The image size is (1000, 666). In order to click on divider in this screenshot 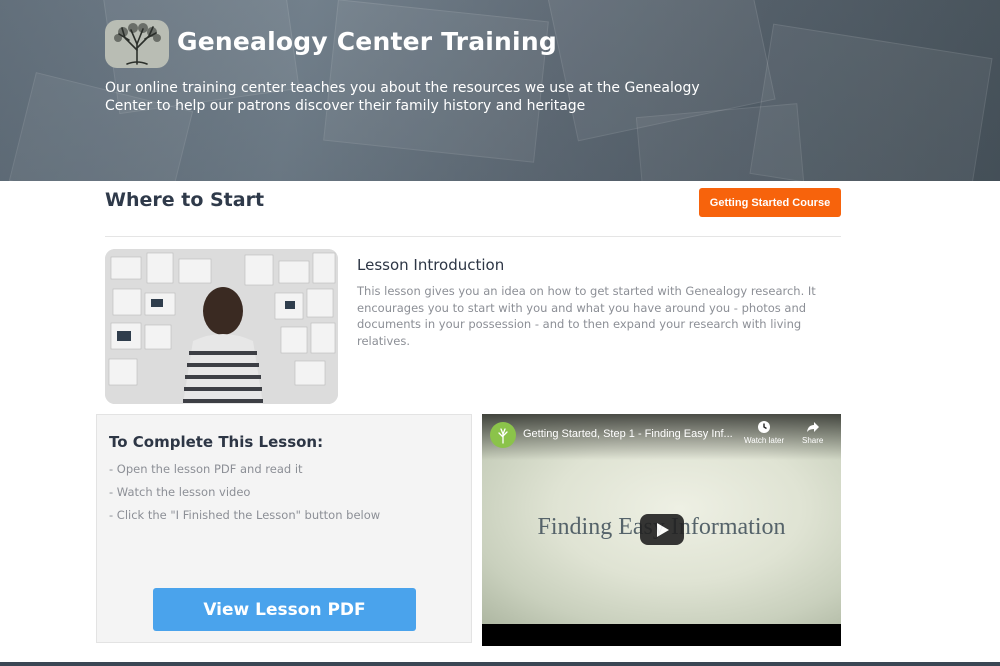, I will do `click(473, 236)`.